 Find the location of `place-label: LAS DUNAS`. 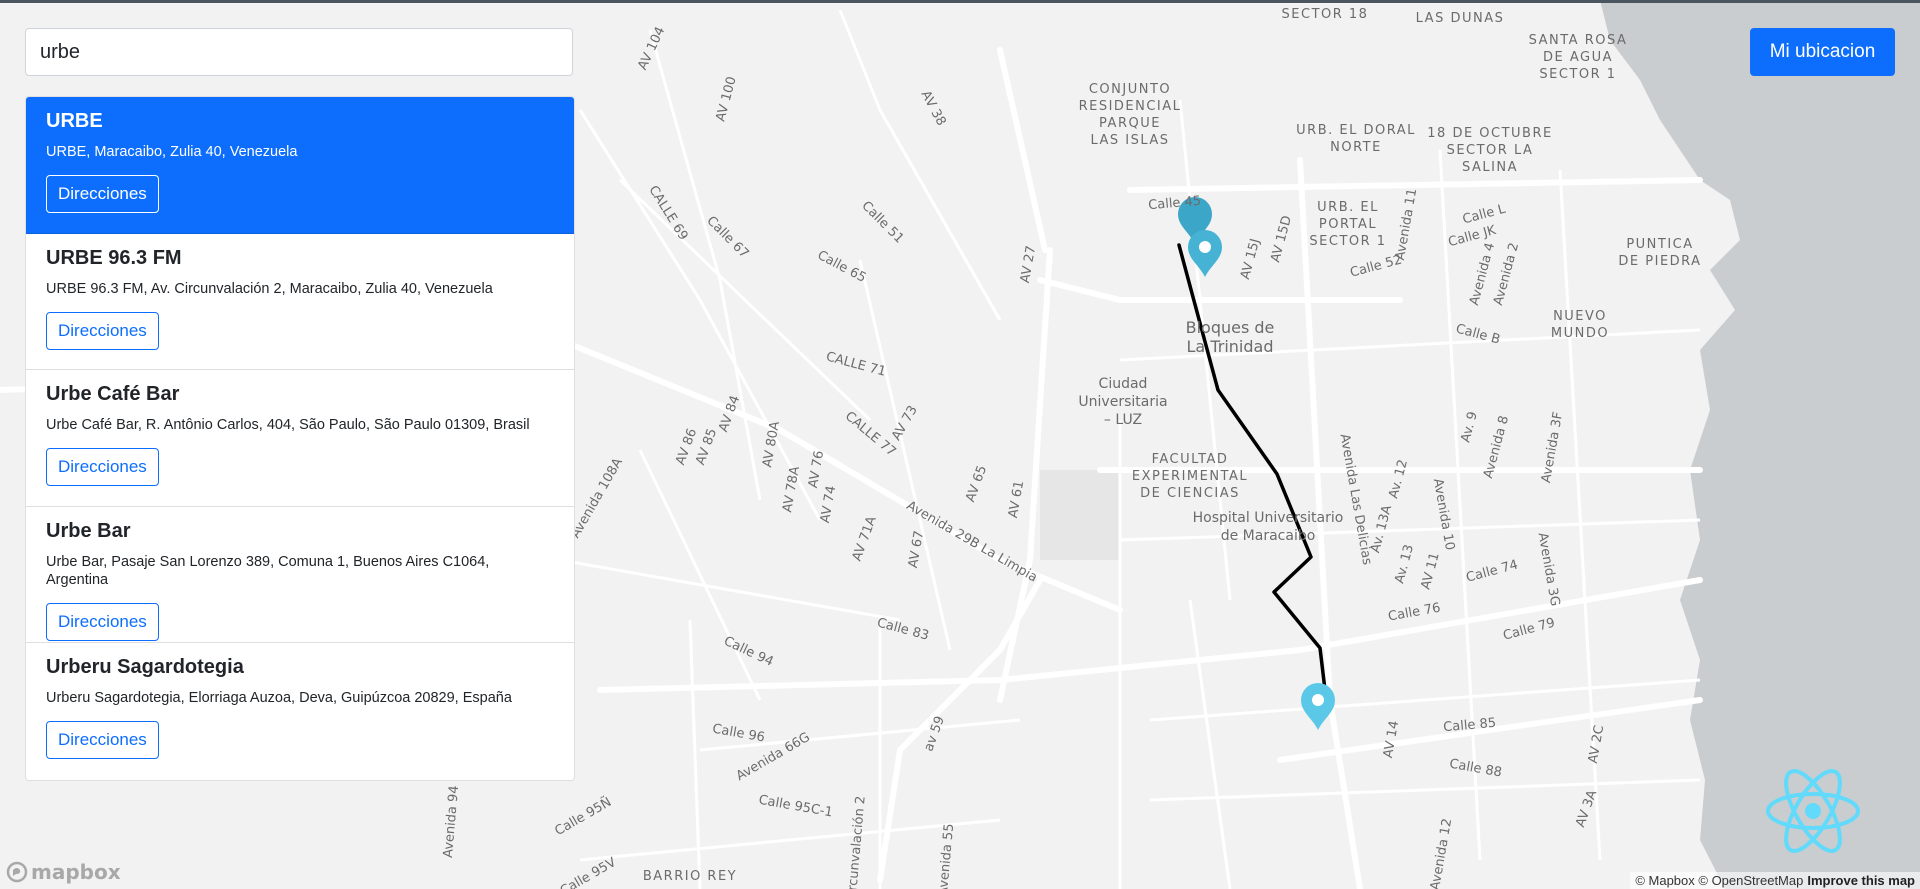

place-label: LAS DUNAS is located at coordinates (1460, 18).